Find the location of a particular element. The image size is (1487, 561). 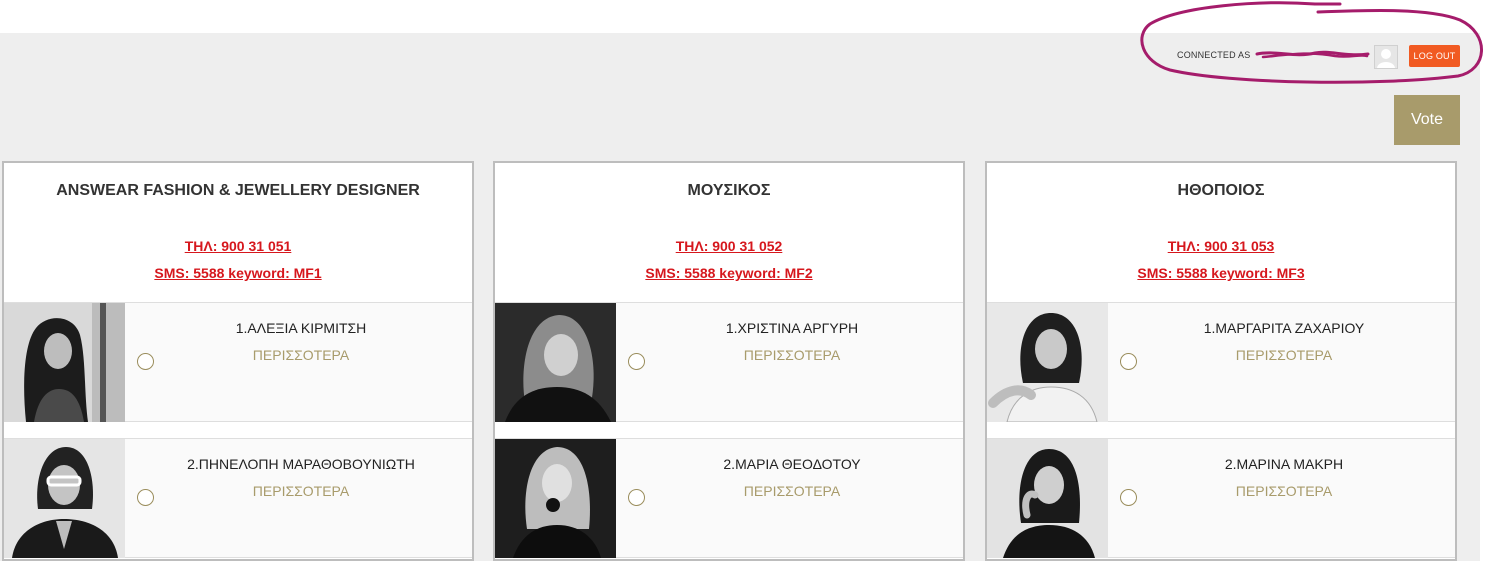

candidate-name: 2.ΠΗΝΕΛΟΠΗ ΜΑΡΑΘΟΒΟΥΝΙΩΤΗ is located at coordinates (301, 464).